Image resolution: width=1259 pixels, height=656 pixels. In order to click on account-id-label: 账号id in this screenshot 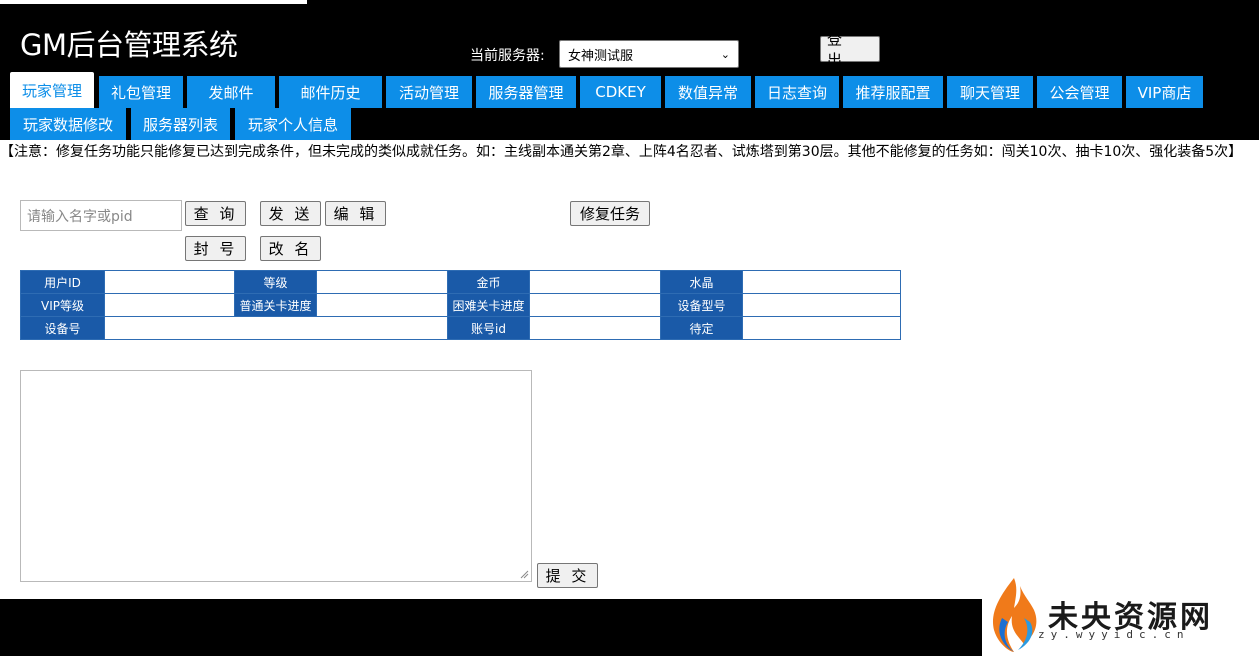, I will do `click(488, 328)`.